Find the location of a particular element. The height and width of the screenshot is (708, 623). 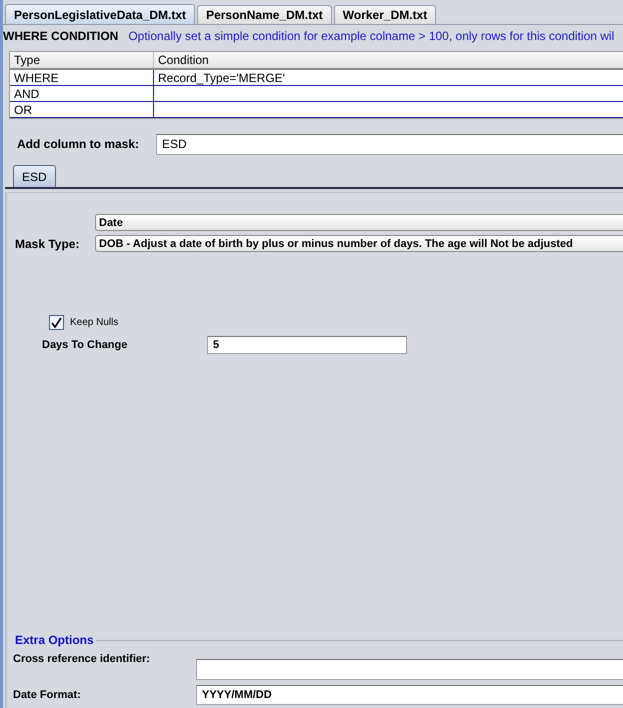

field-label: Mask Type: is located at coordinates (47, 243).